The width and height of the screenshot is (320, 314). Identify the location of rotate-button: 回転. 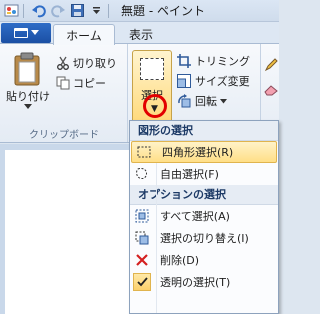
(201, 101).